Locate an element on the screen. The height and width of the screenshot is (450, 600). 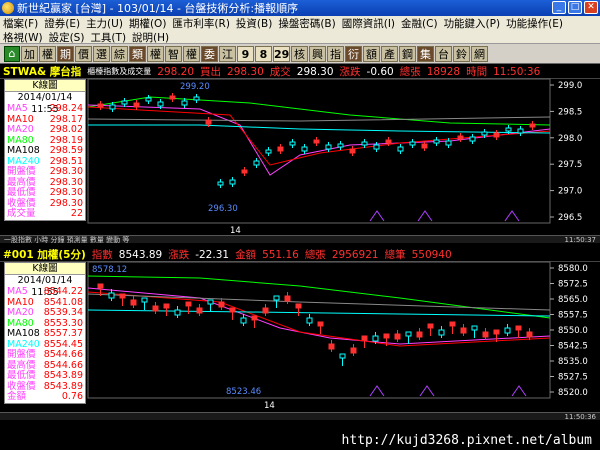
ma108-line is located at coordinates (319, 119).